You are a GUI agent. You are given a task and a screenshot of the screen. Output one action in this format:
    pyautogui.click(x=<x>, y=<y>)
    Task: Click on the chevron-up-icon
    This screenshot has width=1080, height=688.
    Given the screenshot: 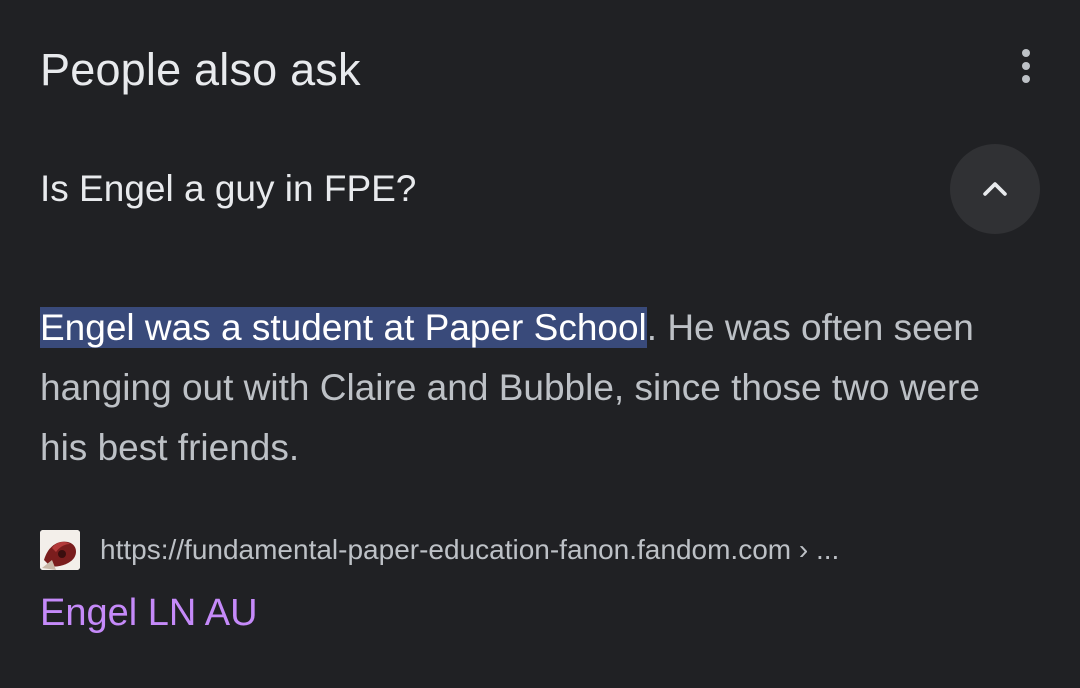 What is the action you would take?
    pyautogui.click(x=995, y=189)
    